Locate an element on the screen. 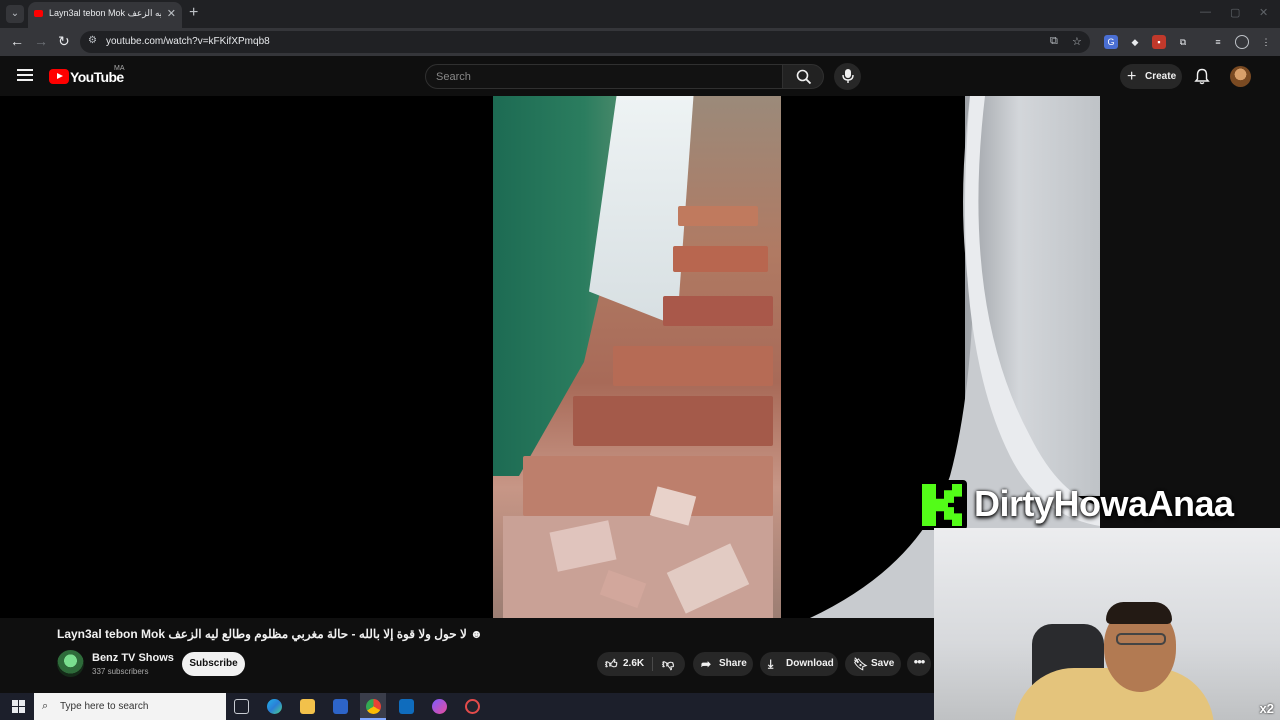  streamer-name-banner: DirtyHowaAnaa is located at coordinates (1098, 505).